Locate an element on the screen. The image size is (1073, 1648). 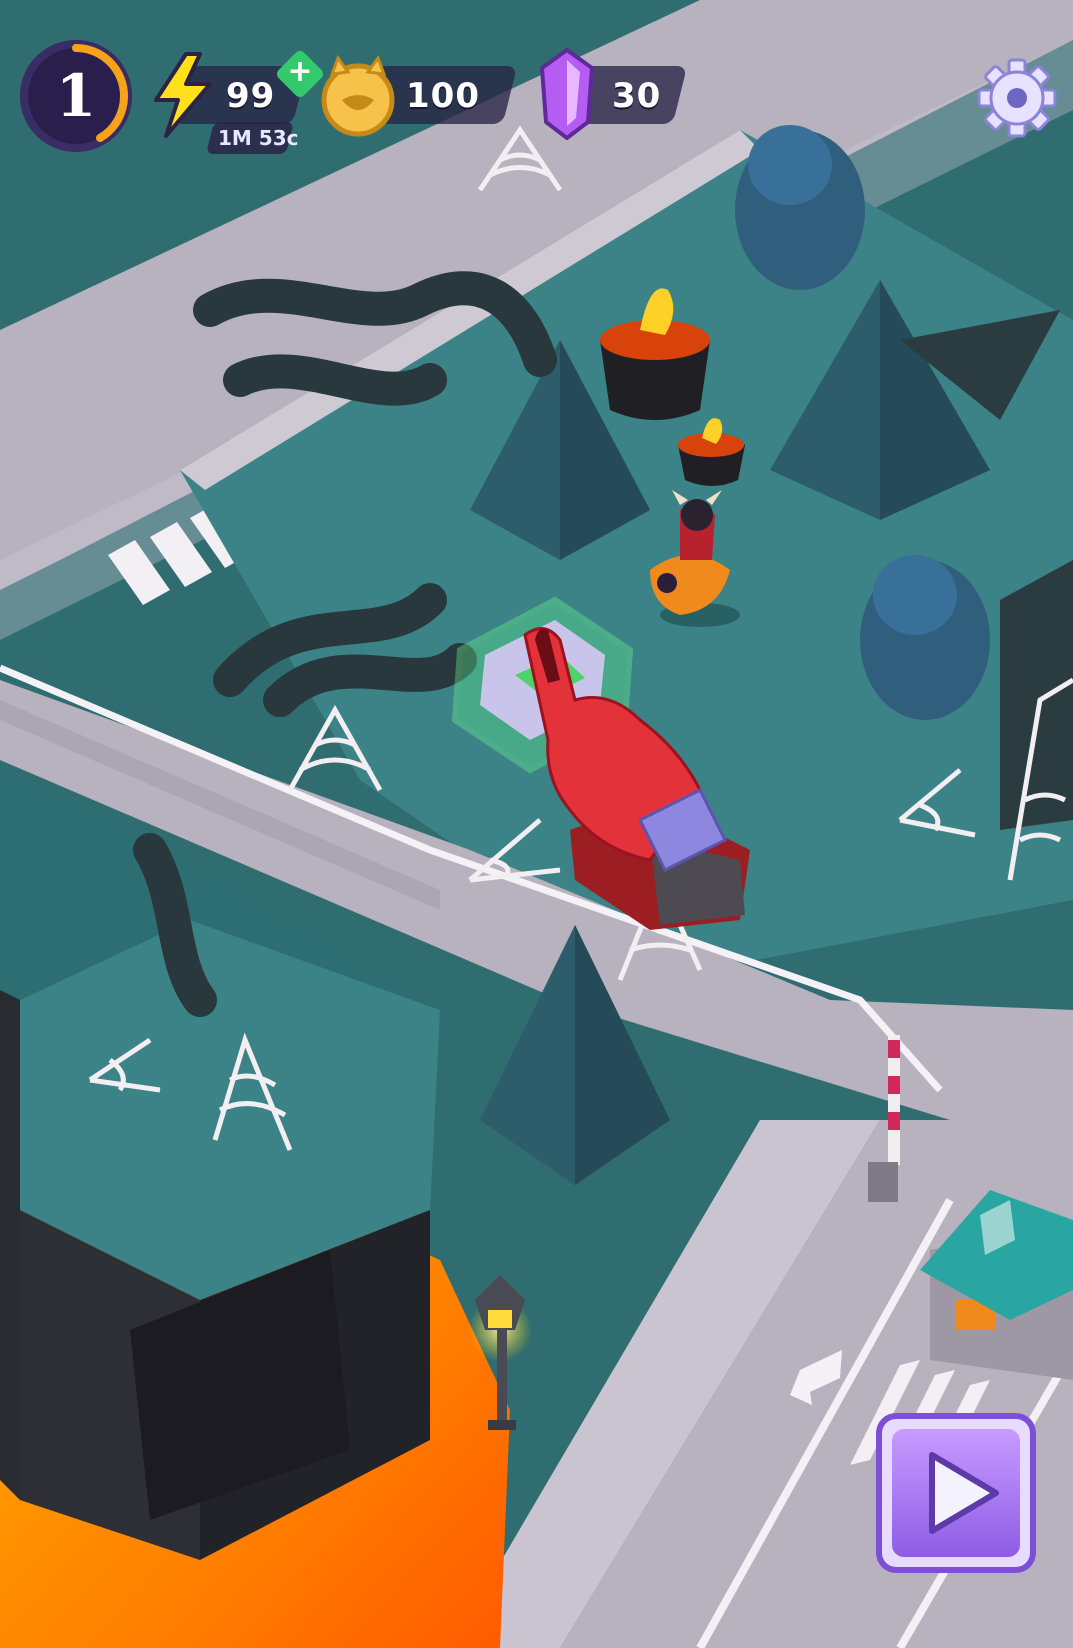
play-button is located at coordinates (956, 1493).